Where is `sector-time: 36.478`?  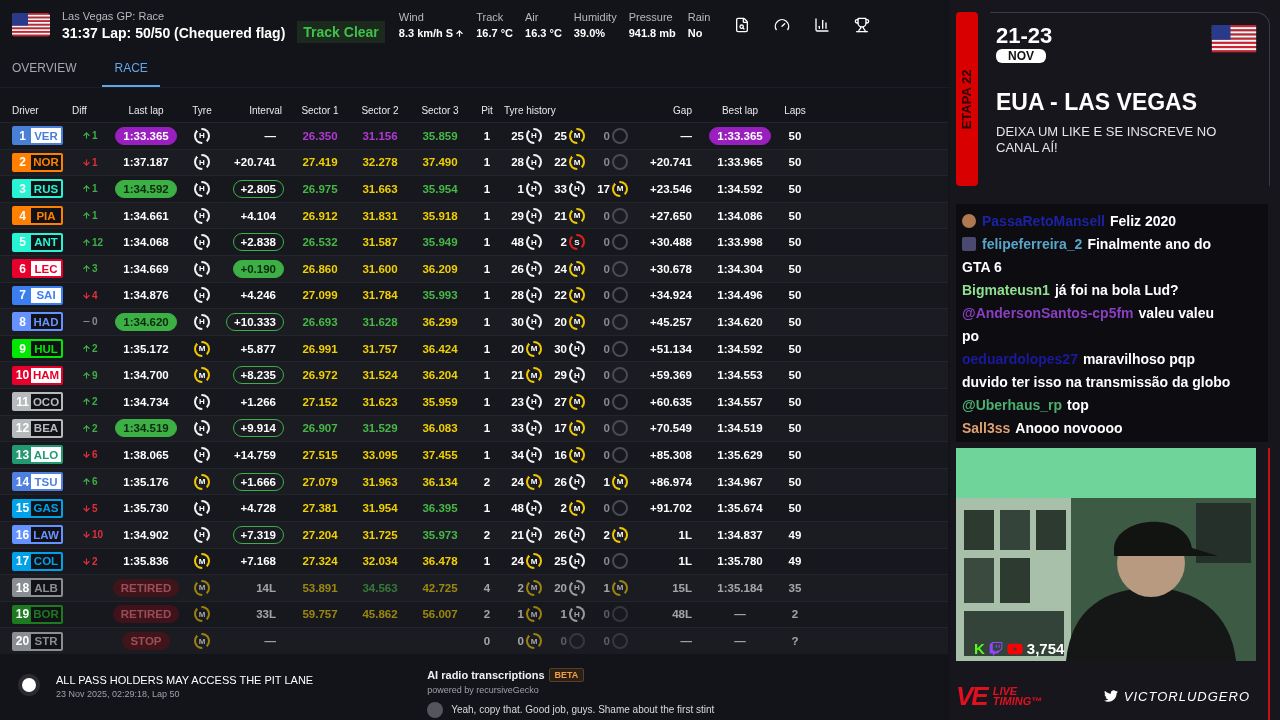
sector-time: 36.478 is located at coordinates (440, 561).